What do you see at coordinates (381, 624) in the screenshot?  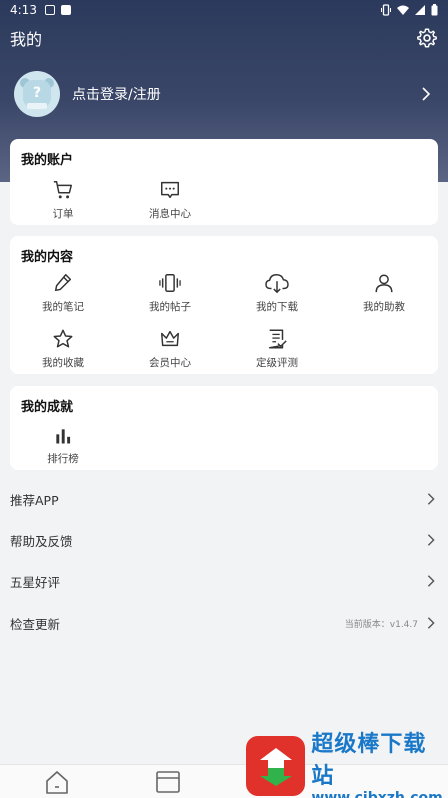 I see `current-version-text: 当前版本：v1.4.7` at bounding box center [381, 624].